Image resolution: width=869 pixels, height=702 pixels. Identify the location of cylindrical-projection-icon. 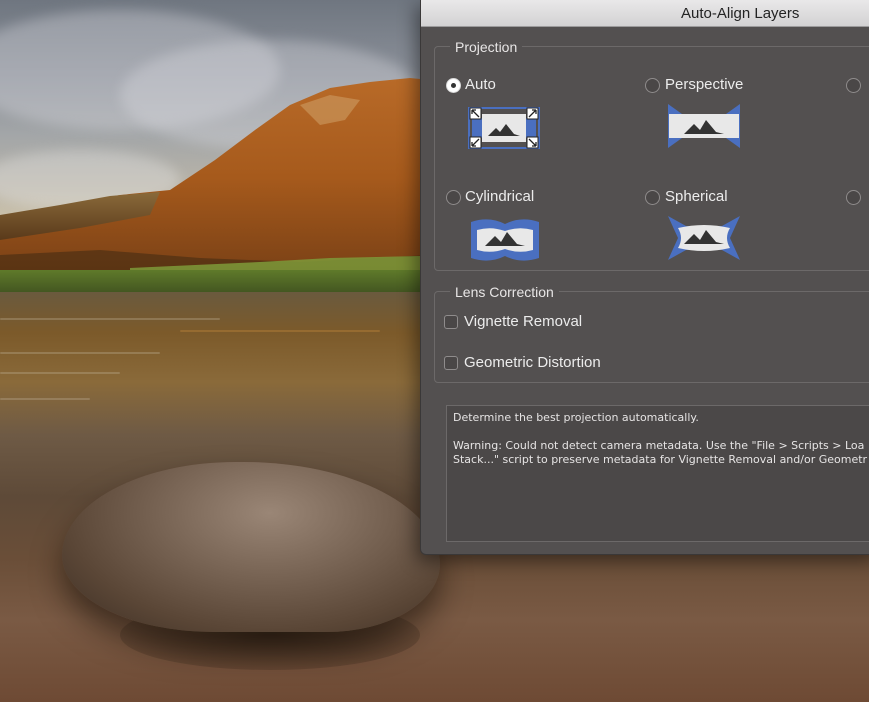
(505, 240).